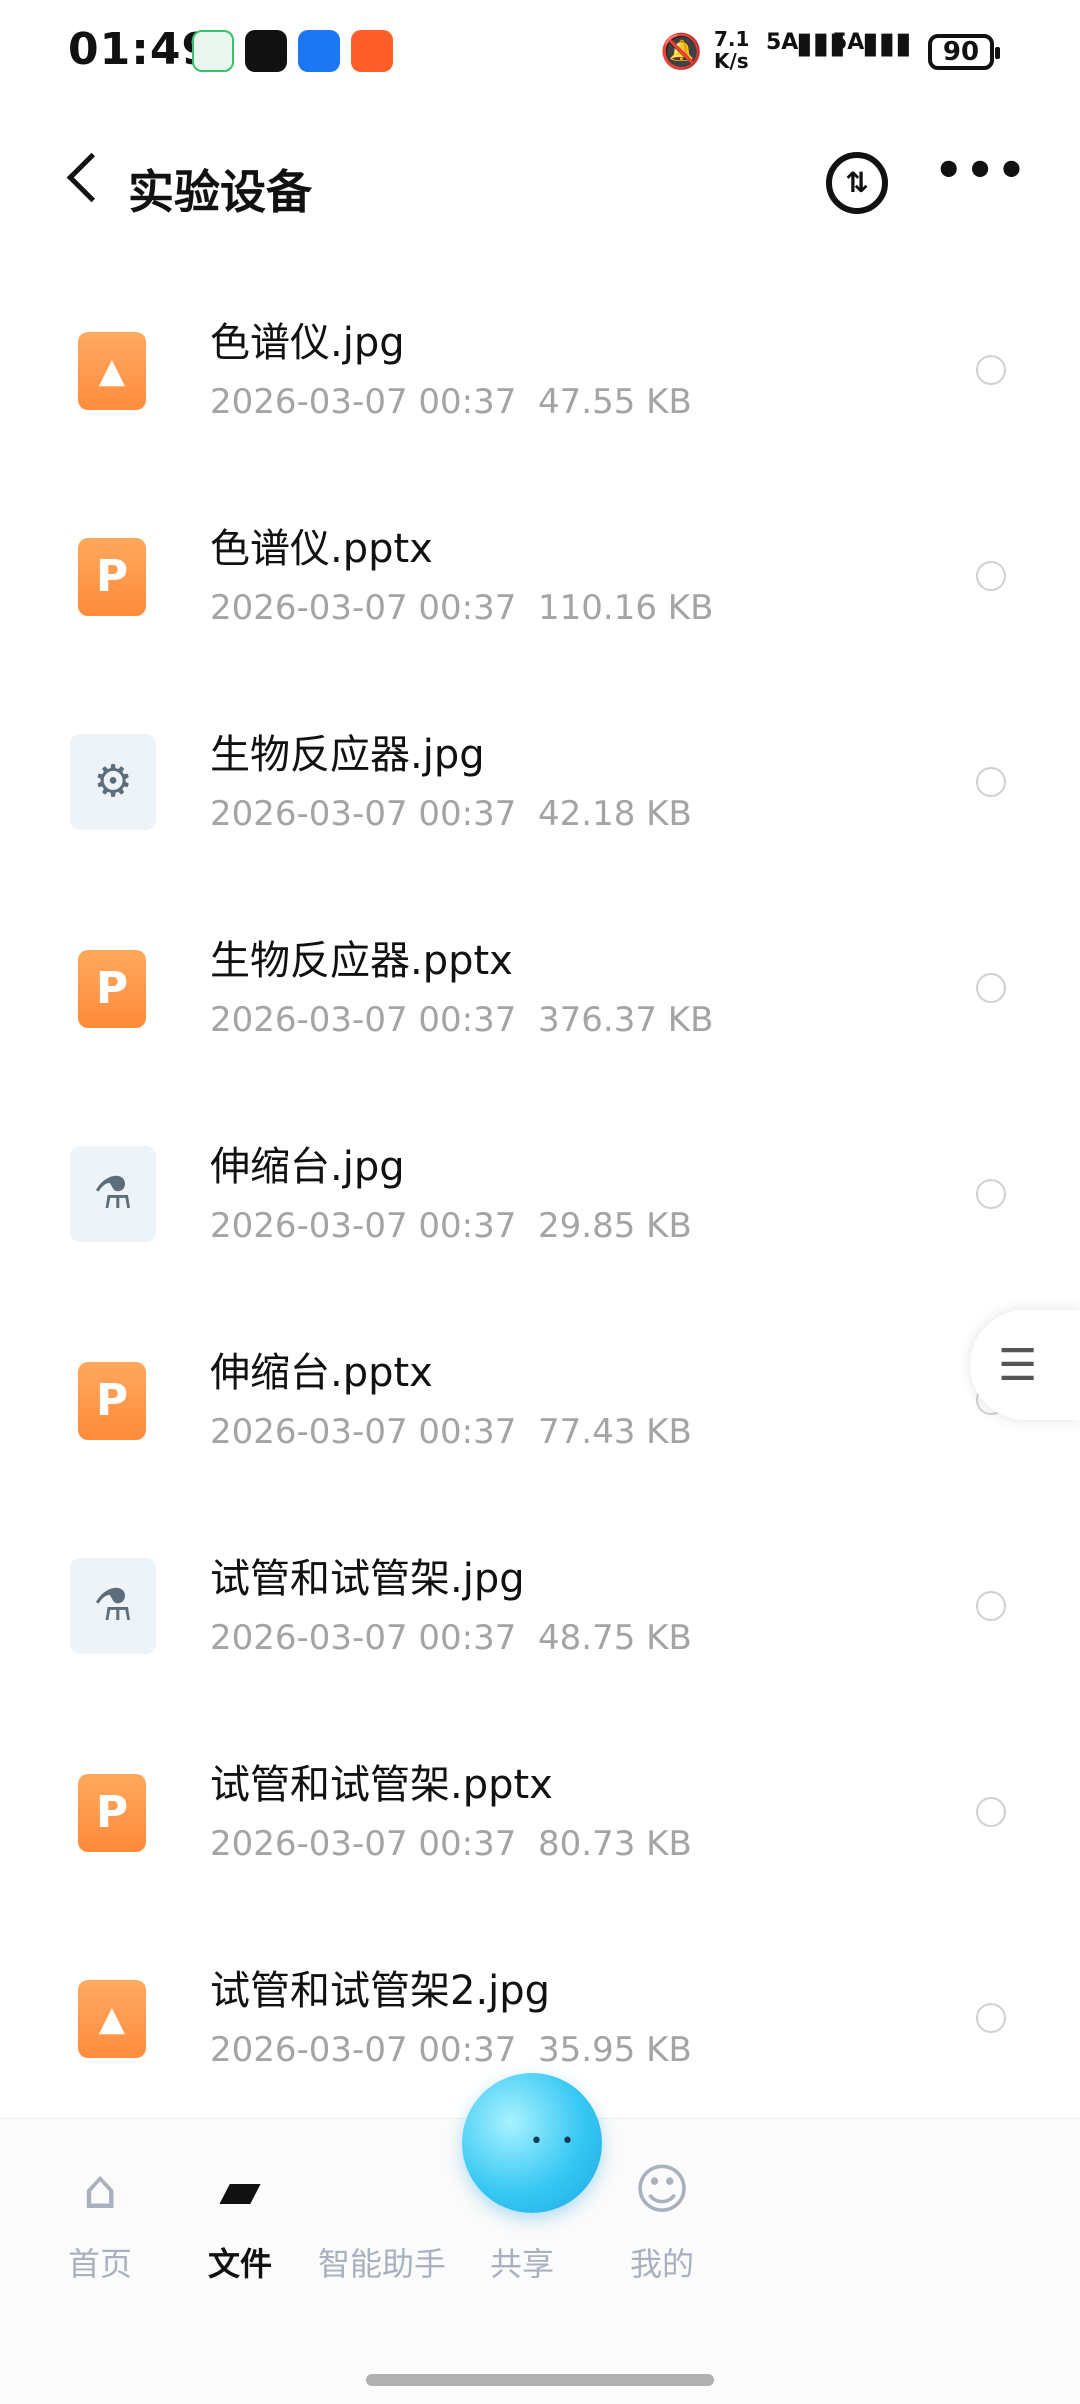 The height and width of the screenshot is (2404, 1080). What do you see at coordinates (540, 55) in the screenshot?
I see `status-bar: 01:49 🔕 7.1 K/s 5A ▮▮▮ 5A ▮▮▮ 90` at bounding box center [540, 55].